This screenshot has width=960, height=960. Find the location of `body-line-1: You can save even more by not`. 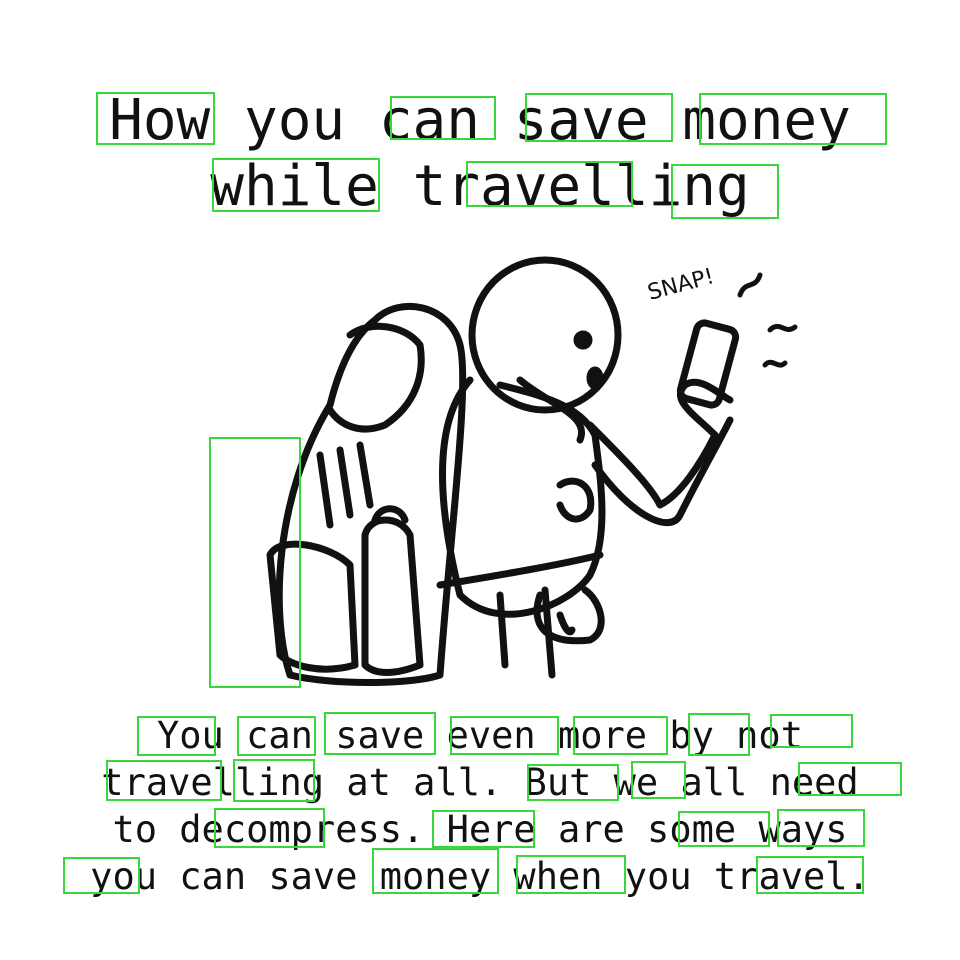

body-line-1: You can save even more by not is located at coordinates (479, 735).